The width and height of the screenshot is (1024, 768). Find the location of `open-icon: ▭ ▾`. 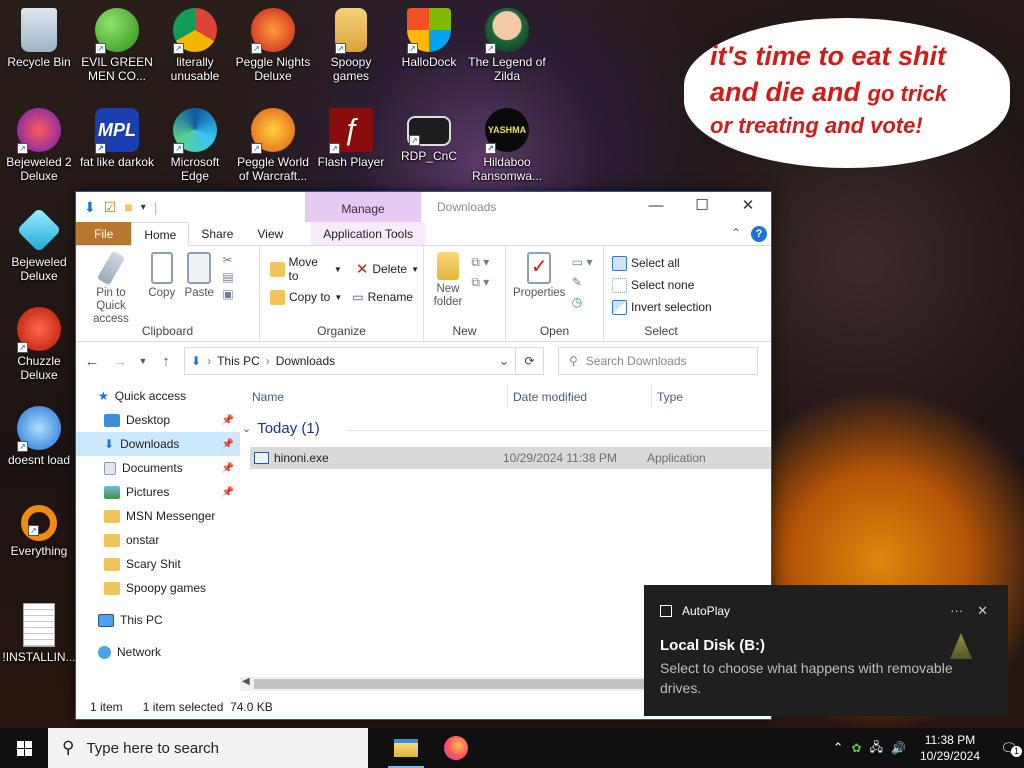

open-icon: ▭ ▾ is located at coordinates (582, 262).